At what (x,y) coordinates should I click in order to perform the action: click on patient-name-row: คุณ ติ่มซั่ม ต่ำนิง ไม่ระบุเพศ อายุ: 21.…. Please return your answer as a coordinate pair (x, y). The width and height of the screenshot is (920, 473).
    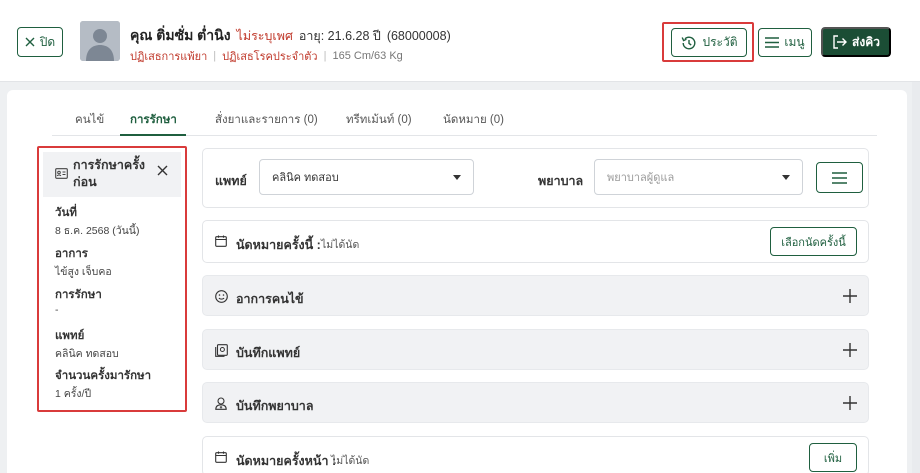
    Looking at the image, I should click on (290, 36).